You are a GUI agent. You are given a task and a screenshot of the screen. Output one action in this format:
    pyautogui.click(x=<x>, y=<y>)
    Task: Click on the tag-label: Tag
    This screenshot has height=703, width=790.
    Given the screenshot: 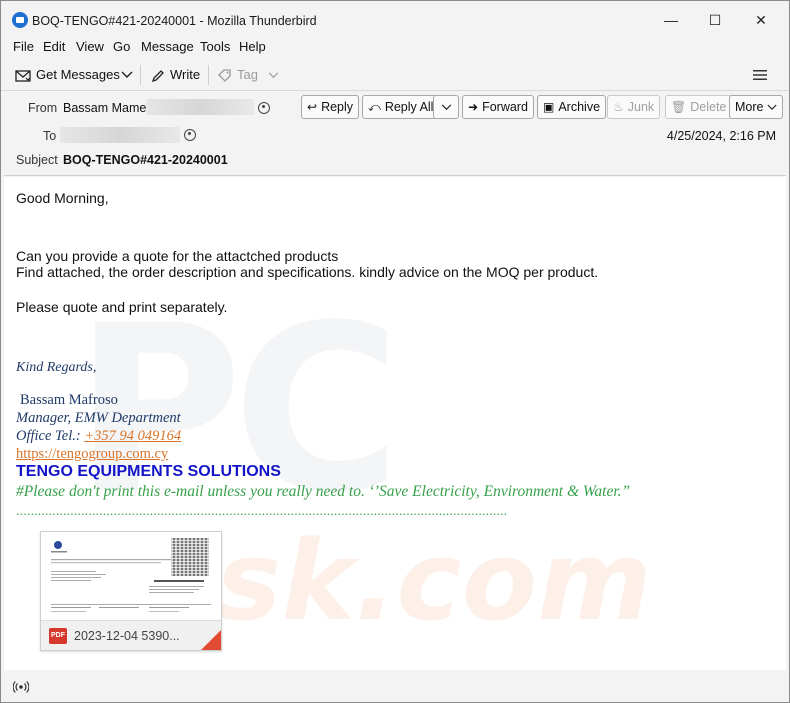 What is the action you would take?
    pyautogui.click(x=247, y=74)
    